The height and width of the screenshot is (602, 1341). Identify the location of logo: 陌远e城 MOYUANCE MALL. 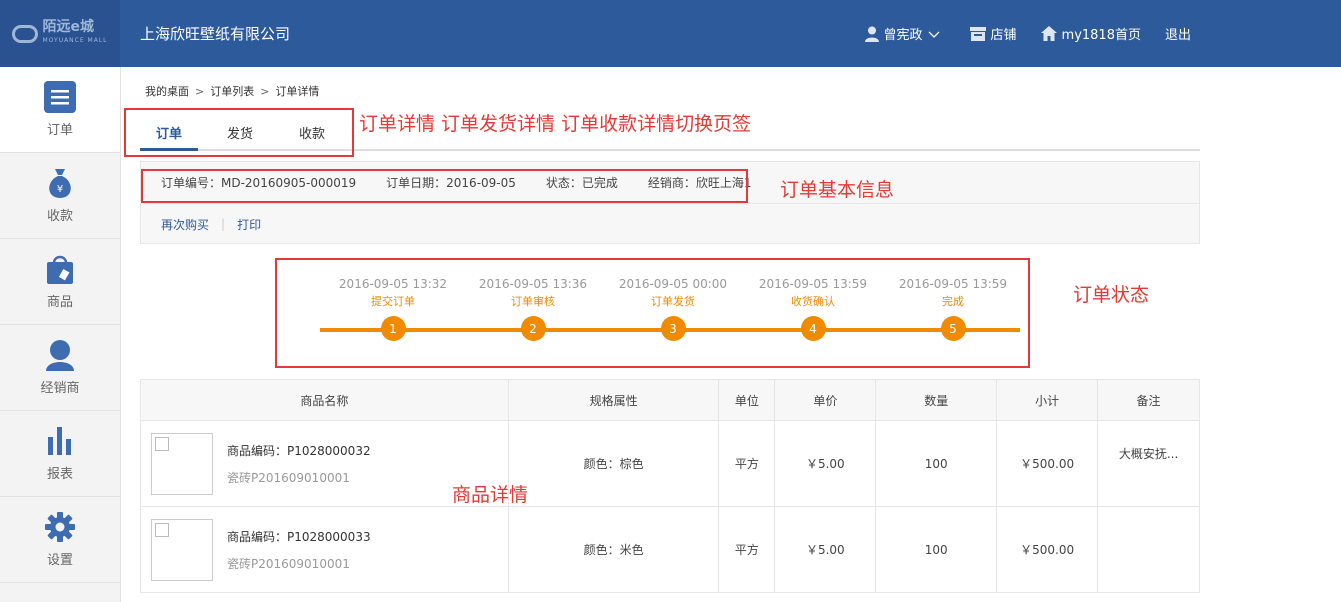
(60, 33).